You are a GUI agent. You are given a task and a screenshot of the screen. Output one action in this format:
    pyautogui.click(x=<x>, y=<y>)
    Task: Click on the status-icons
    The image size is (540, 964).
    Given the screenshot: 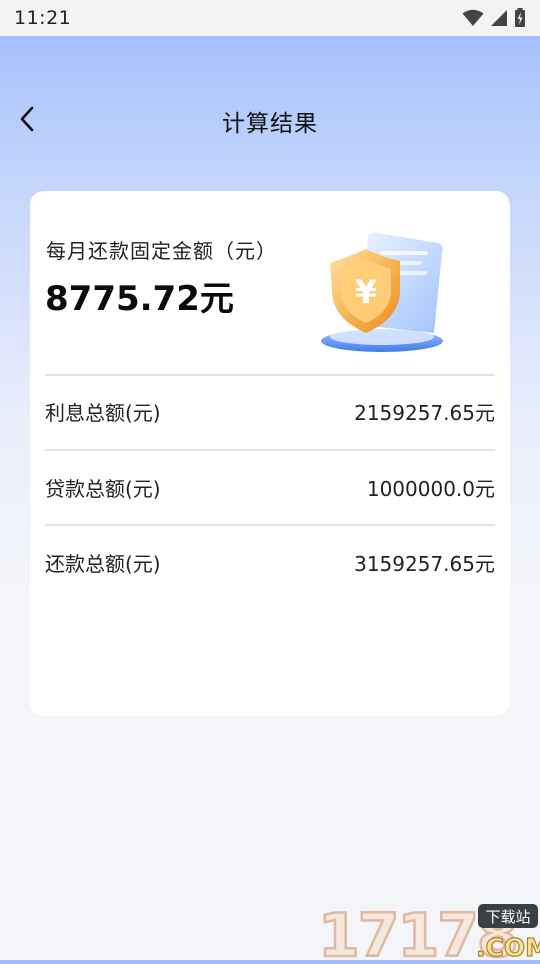 What is the action you would take?
    pyautogui.click(x=494, y=18)
    